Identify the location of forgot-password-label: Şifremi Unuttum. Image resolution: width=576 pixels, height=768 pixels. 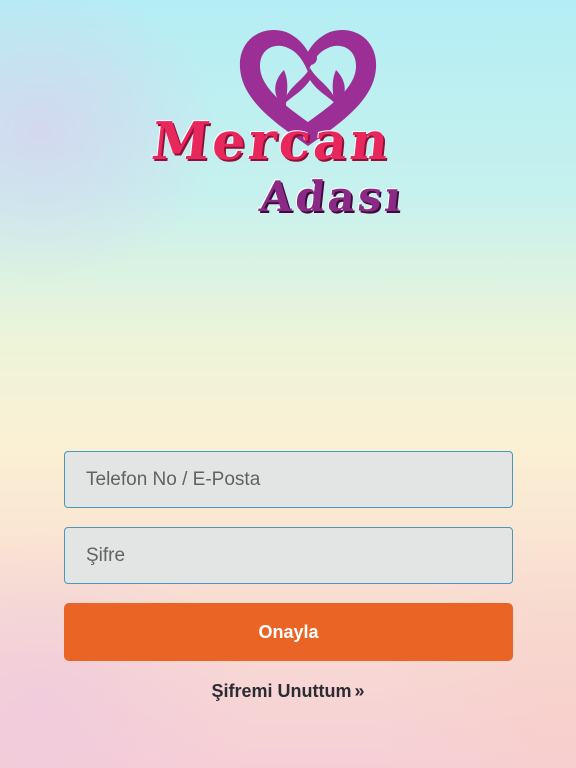
(281, 691).